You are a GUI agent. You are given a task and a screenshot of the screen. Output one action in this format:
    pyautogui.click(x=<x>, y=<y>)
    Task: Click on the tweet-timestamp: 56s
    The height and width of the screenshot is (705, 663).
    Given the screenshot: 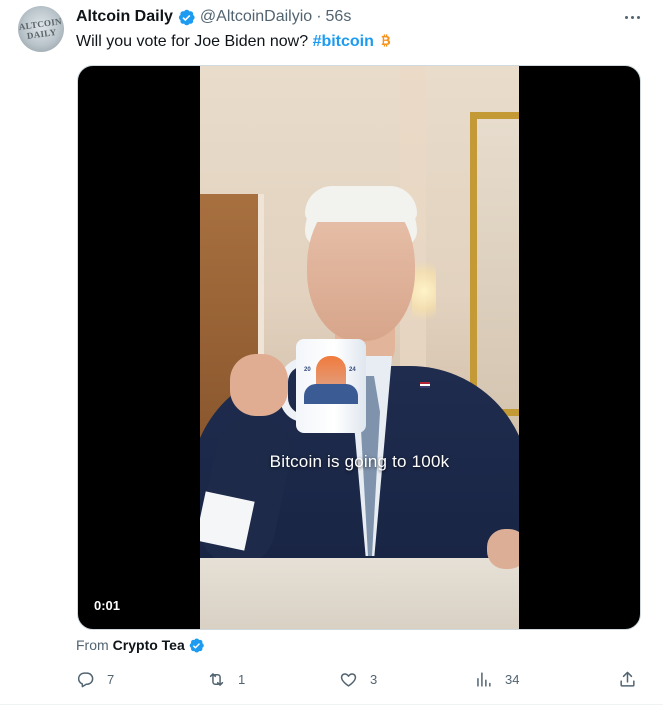 What is the action you would take?
    pyautogui.click(x=339, y=17)
    